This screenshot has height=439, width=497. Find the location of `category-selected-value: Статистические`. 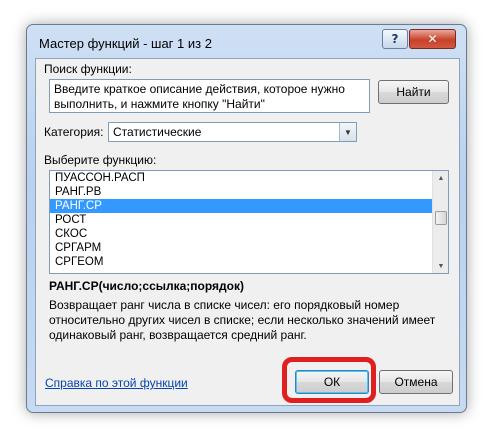

category-selected-value: Статистические is located at coordinates (157, 132).